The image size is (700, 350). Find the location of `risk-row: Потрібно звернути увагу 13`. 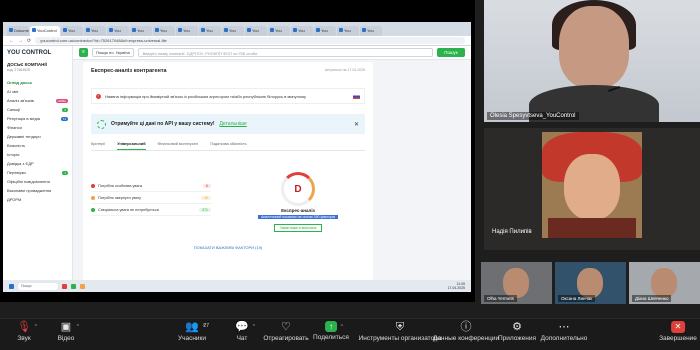

risk-row: Потрібно звернути увагу 13 is located at coordinates (151, 198).